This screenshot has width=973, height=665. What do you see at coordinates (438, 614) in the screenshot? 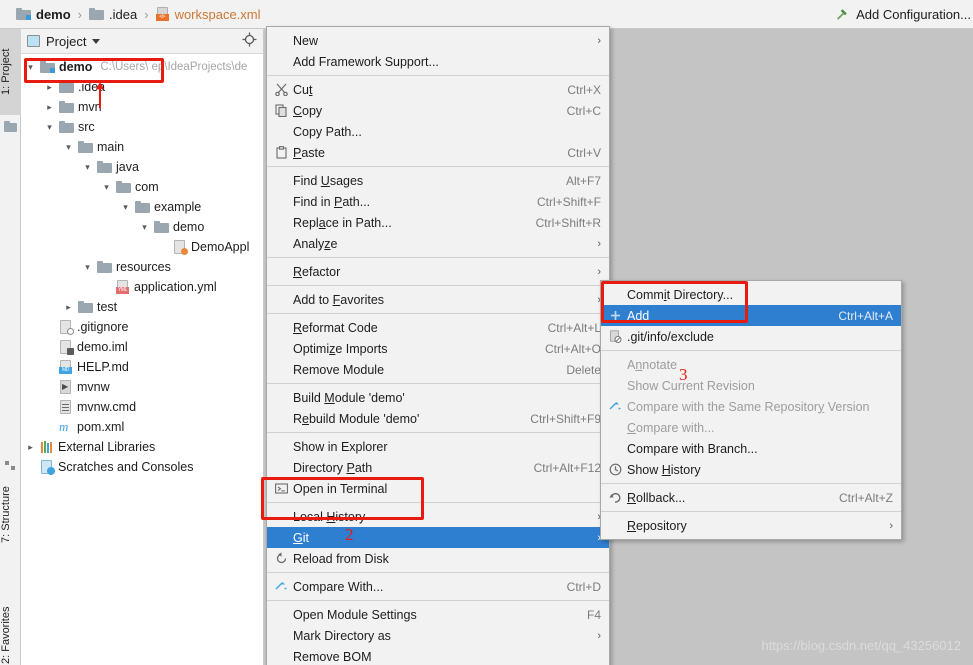
I see `menu-item-open-module-settings: Open Module Settings F4` at bounding box center [438, 614].